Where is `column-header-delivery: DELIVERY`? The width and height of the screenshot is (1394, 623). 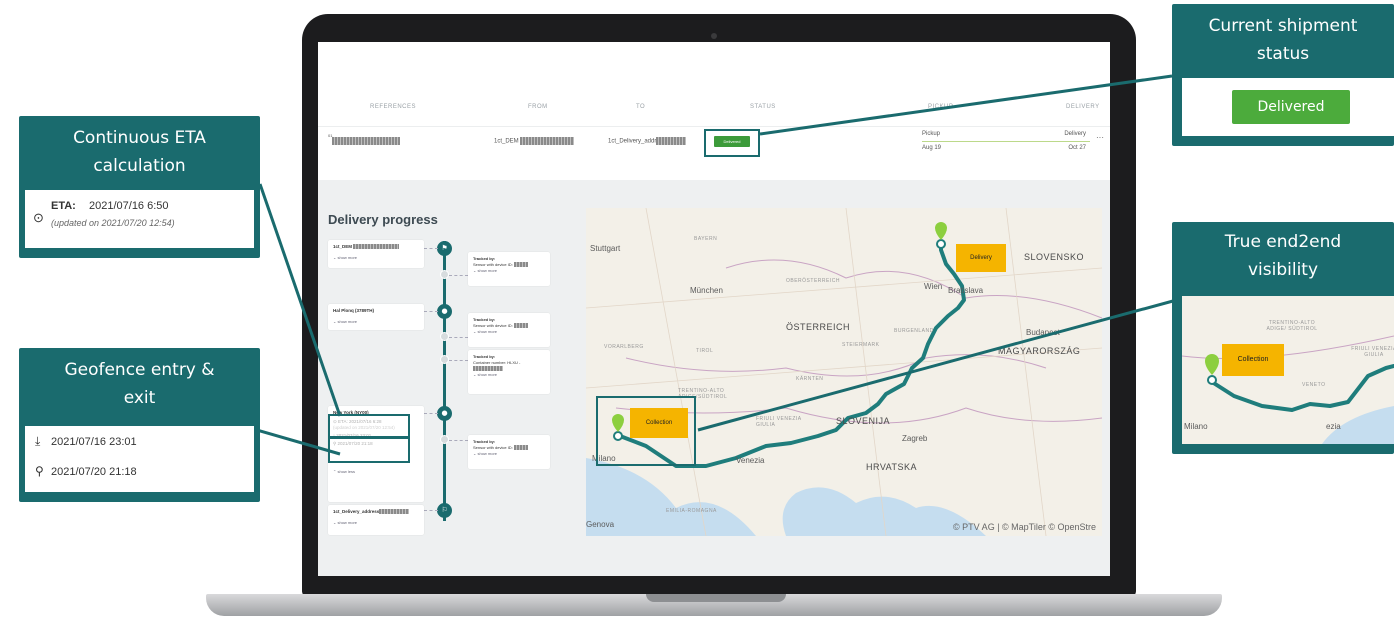
column-header-delivery: DELIVERY is located at coordinates (1083, 107).